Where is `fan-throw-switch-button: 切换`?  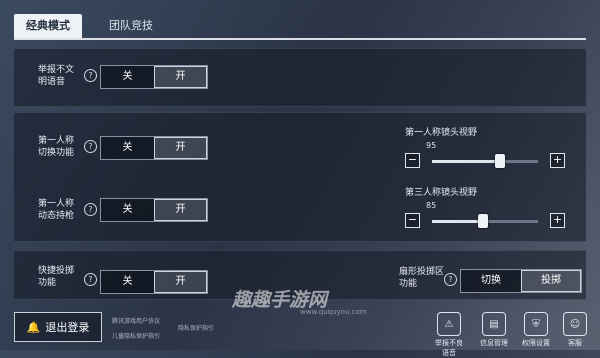 fan-throw-switch-button: 切换 is located at coordinates (491, 281).